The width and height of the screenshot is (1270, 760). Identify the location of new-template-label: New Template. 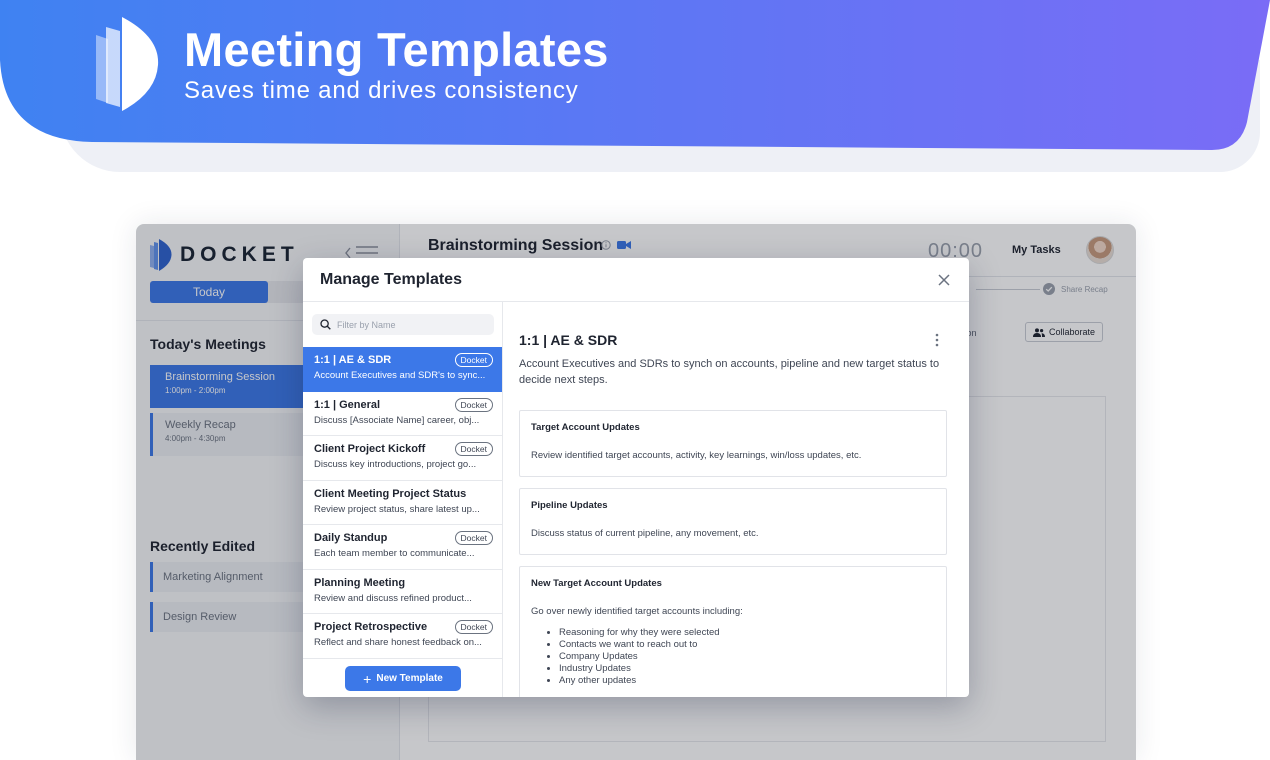
(409, 678).